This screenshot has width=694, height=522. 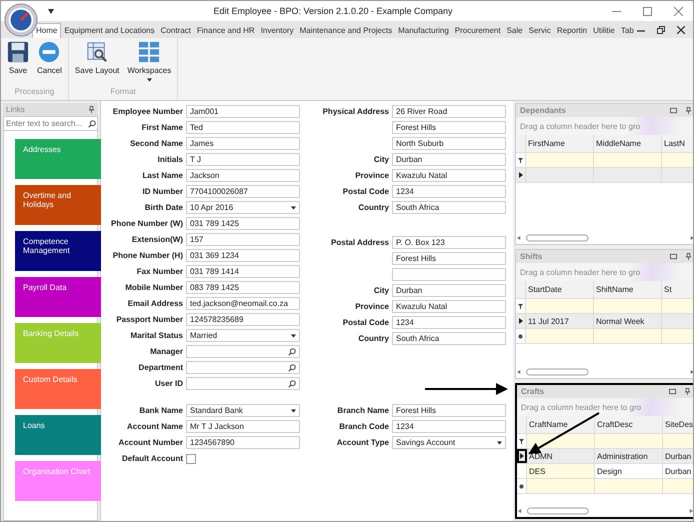 What do you see at coordinates (423, 31) in the screenshot?
I see `ribbon-tab: Manufacturing` at bounding box center [423, 31].